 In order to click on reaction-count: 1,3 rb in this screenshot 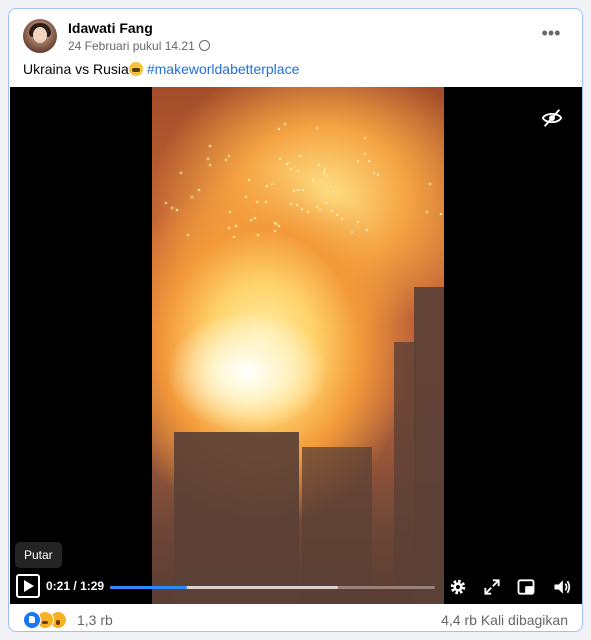, I will do `click(95, 620)`.